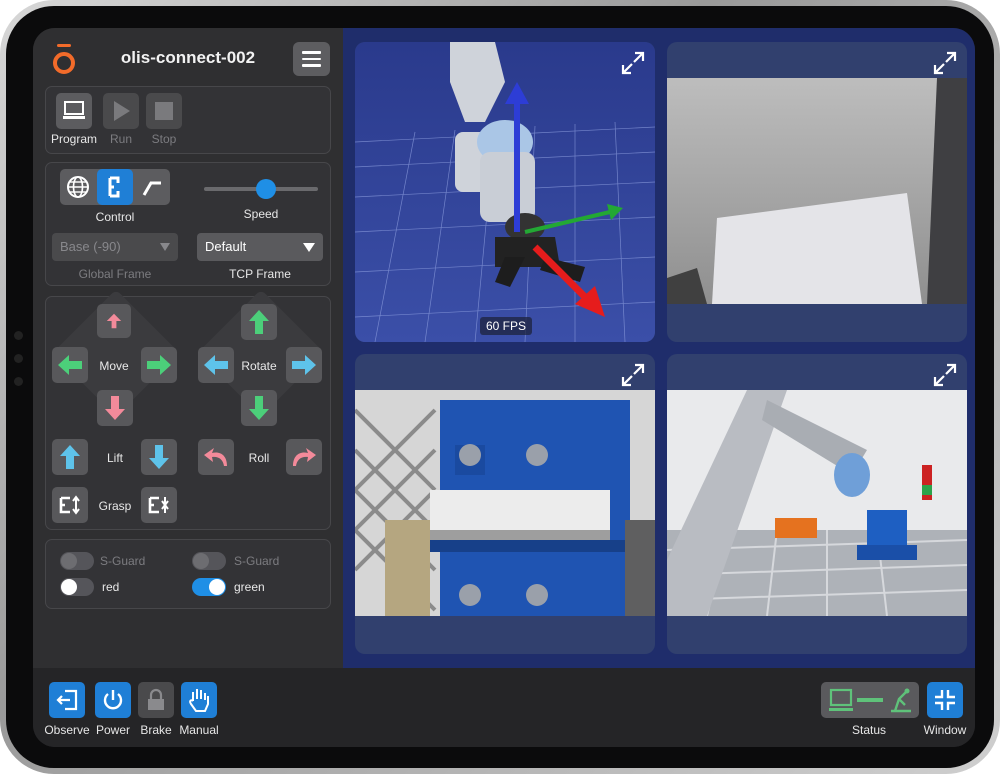 This screenshot has height=774, width=1000. What do you see at coordinates (261, 214) in the screenshot?
I see `speed-label: Speed` at bounding box center [261, 214].